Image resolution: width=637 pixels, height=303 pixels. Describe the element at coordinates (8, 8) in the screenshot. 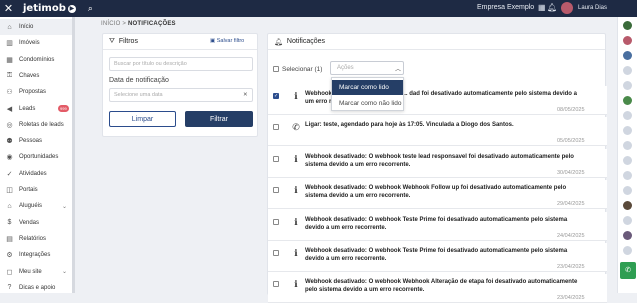

I see `close-icon: ✕` at that location.